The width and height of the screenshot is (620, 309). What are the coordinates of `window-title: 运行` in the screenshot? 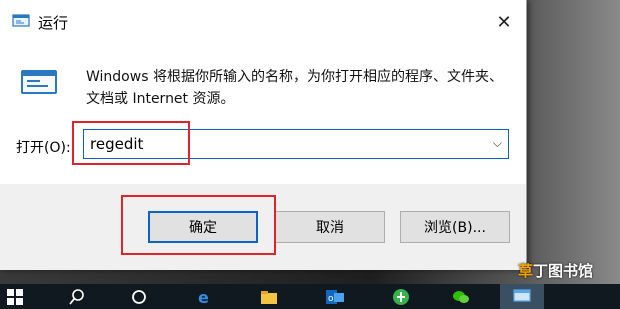 It's located at (53, 23).